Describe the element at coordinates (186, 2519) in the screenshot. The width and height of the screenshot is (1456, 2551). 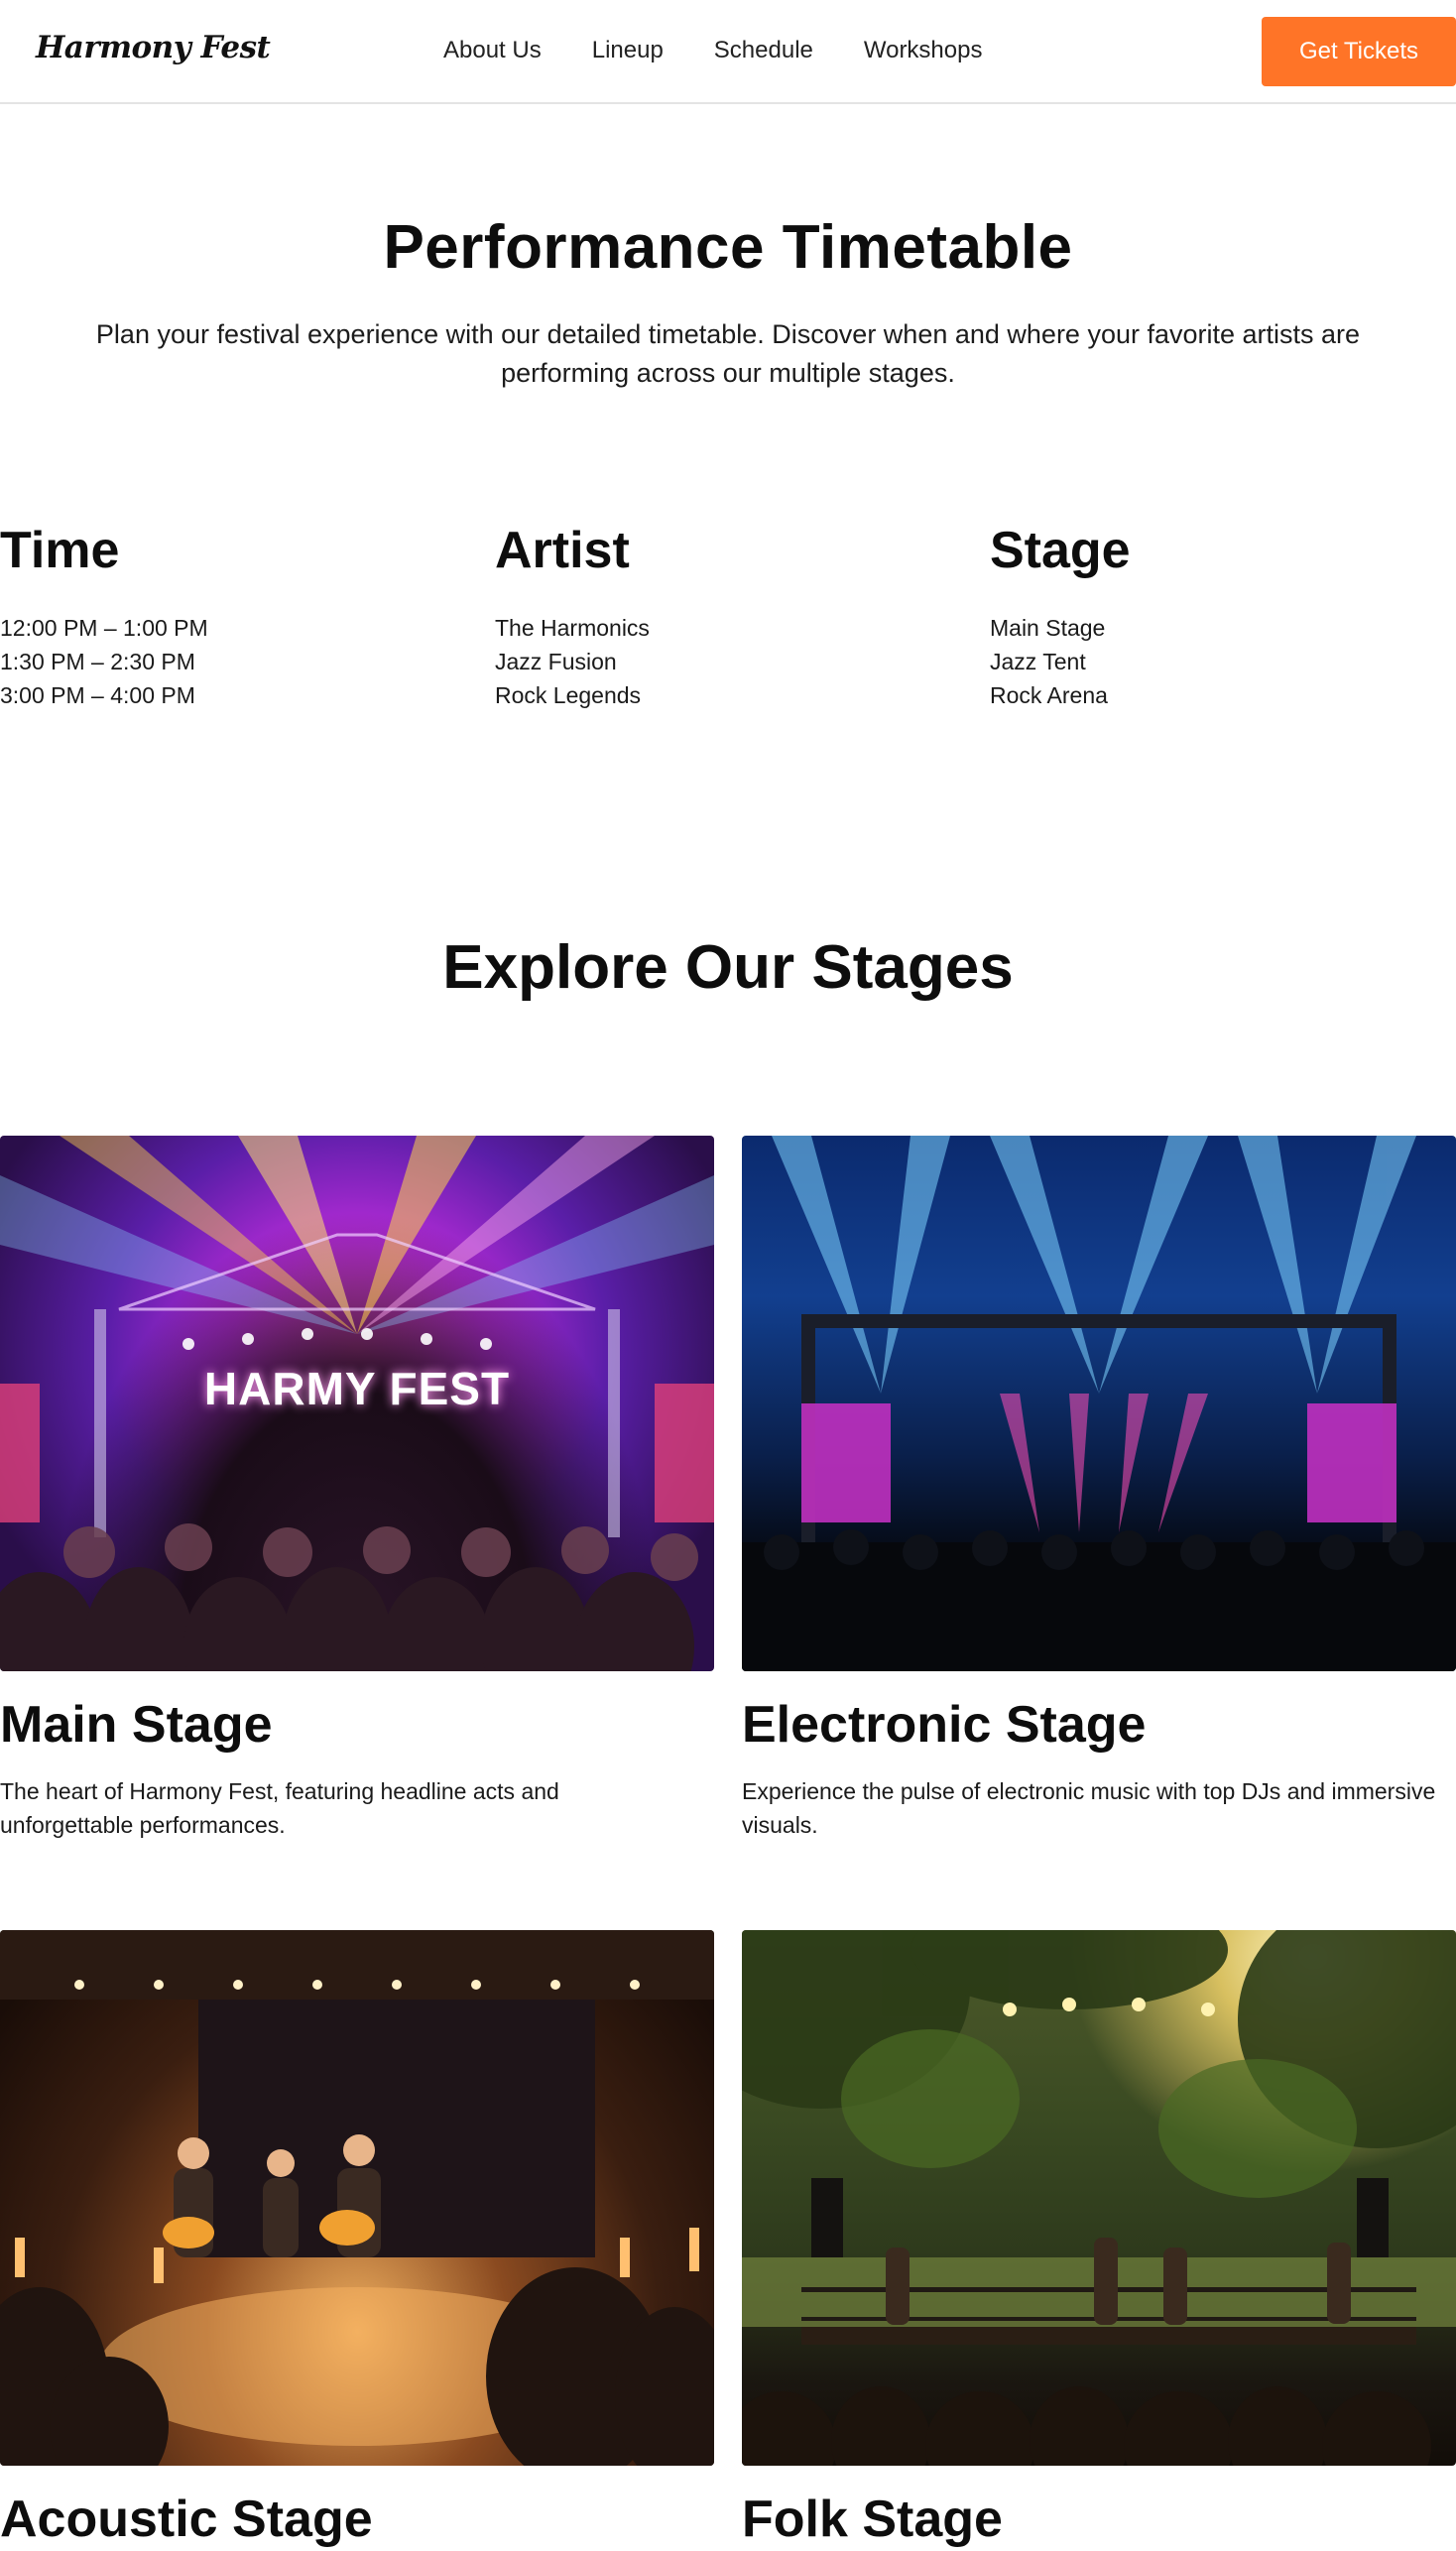
I see `stage-card-title: Acoustic Stage` at that location.